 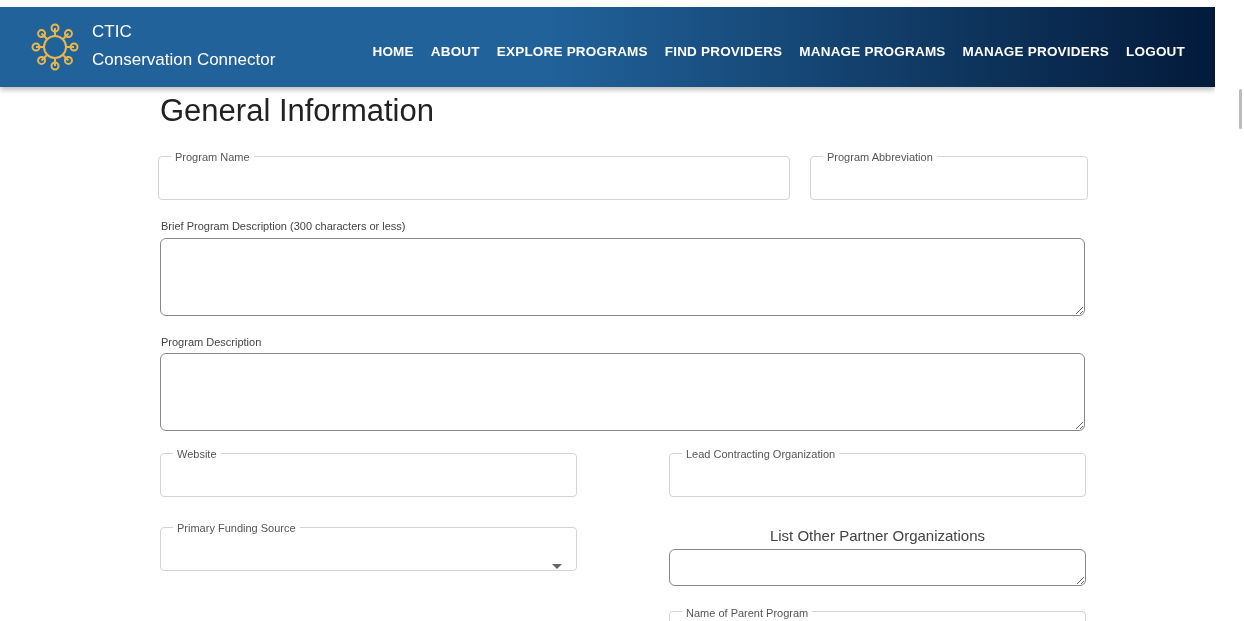 What do you see at coordinates (877, 536) in the screenshot?
I see `section-label: List Other Partner Organizations` at bounding box center [877, 536].